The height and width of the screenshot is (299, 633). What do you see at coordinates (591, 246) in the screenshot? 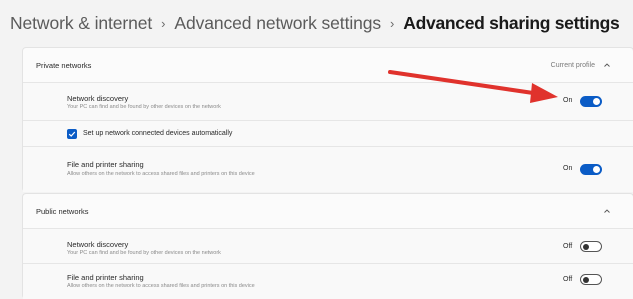
I see `public-network-discovery-toggle` at bounding box center [591, 246].